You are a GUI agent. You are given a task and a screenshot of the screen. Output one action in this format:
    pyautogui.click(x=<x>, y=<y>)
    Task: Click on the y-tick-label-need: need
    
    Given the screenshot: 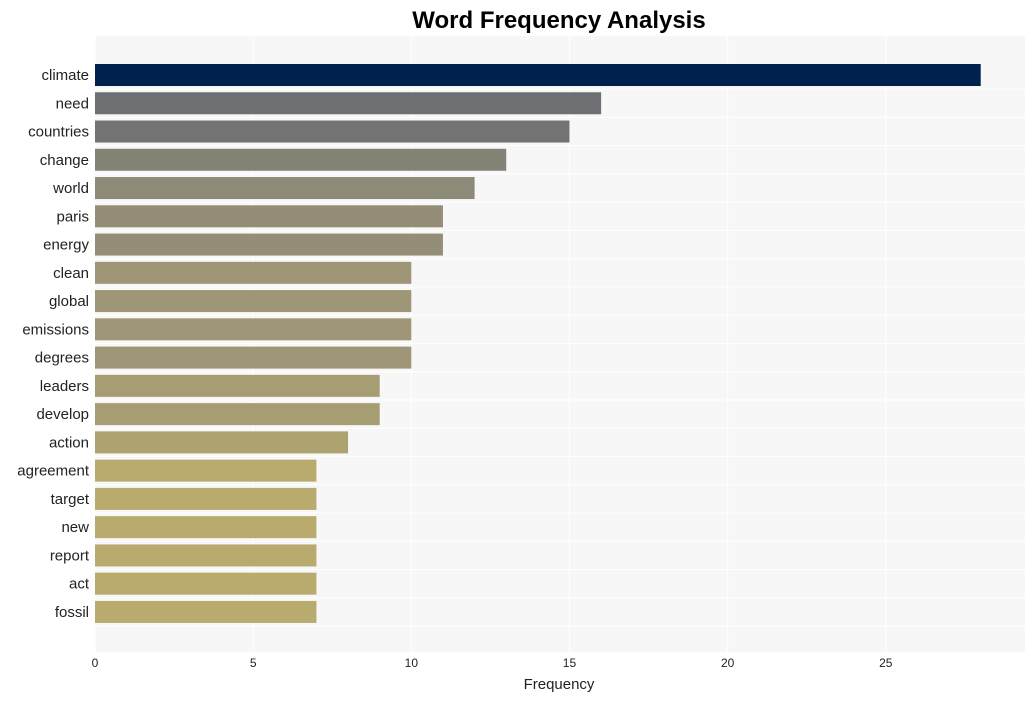 What is the action you would take?
    pyautogui.click(x=72, y=103)
    